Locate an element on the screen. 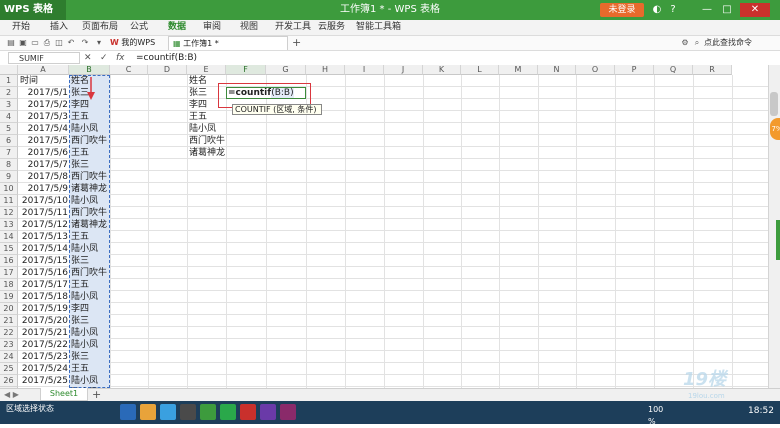  cell-a: 2017/5/14 is located at coordinates (44, 249).